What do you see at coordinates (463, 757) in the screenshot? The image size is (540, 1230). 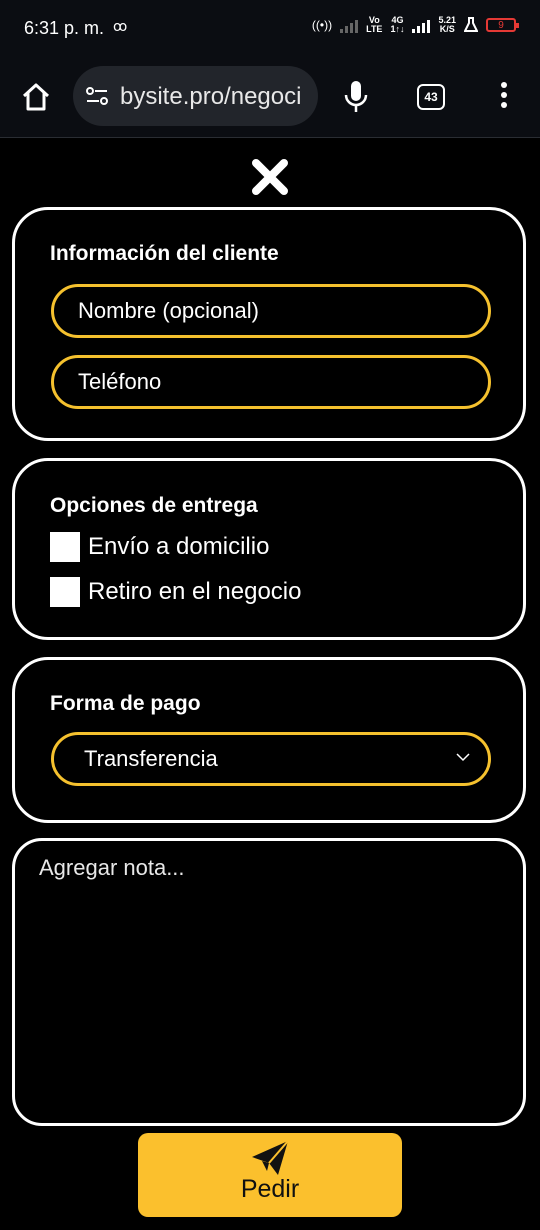 I see `chevron-down-icon` at bounding box center [463, 757].